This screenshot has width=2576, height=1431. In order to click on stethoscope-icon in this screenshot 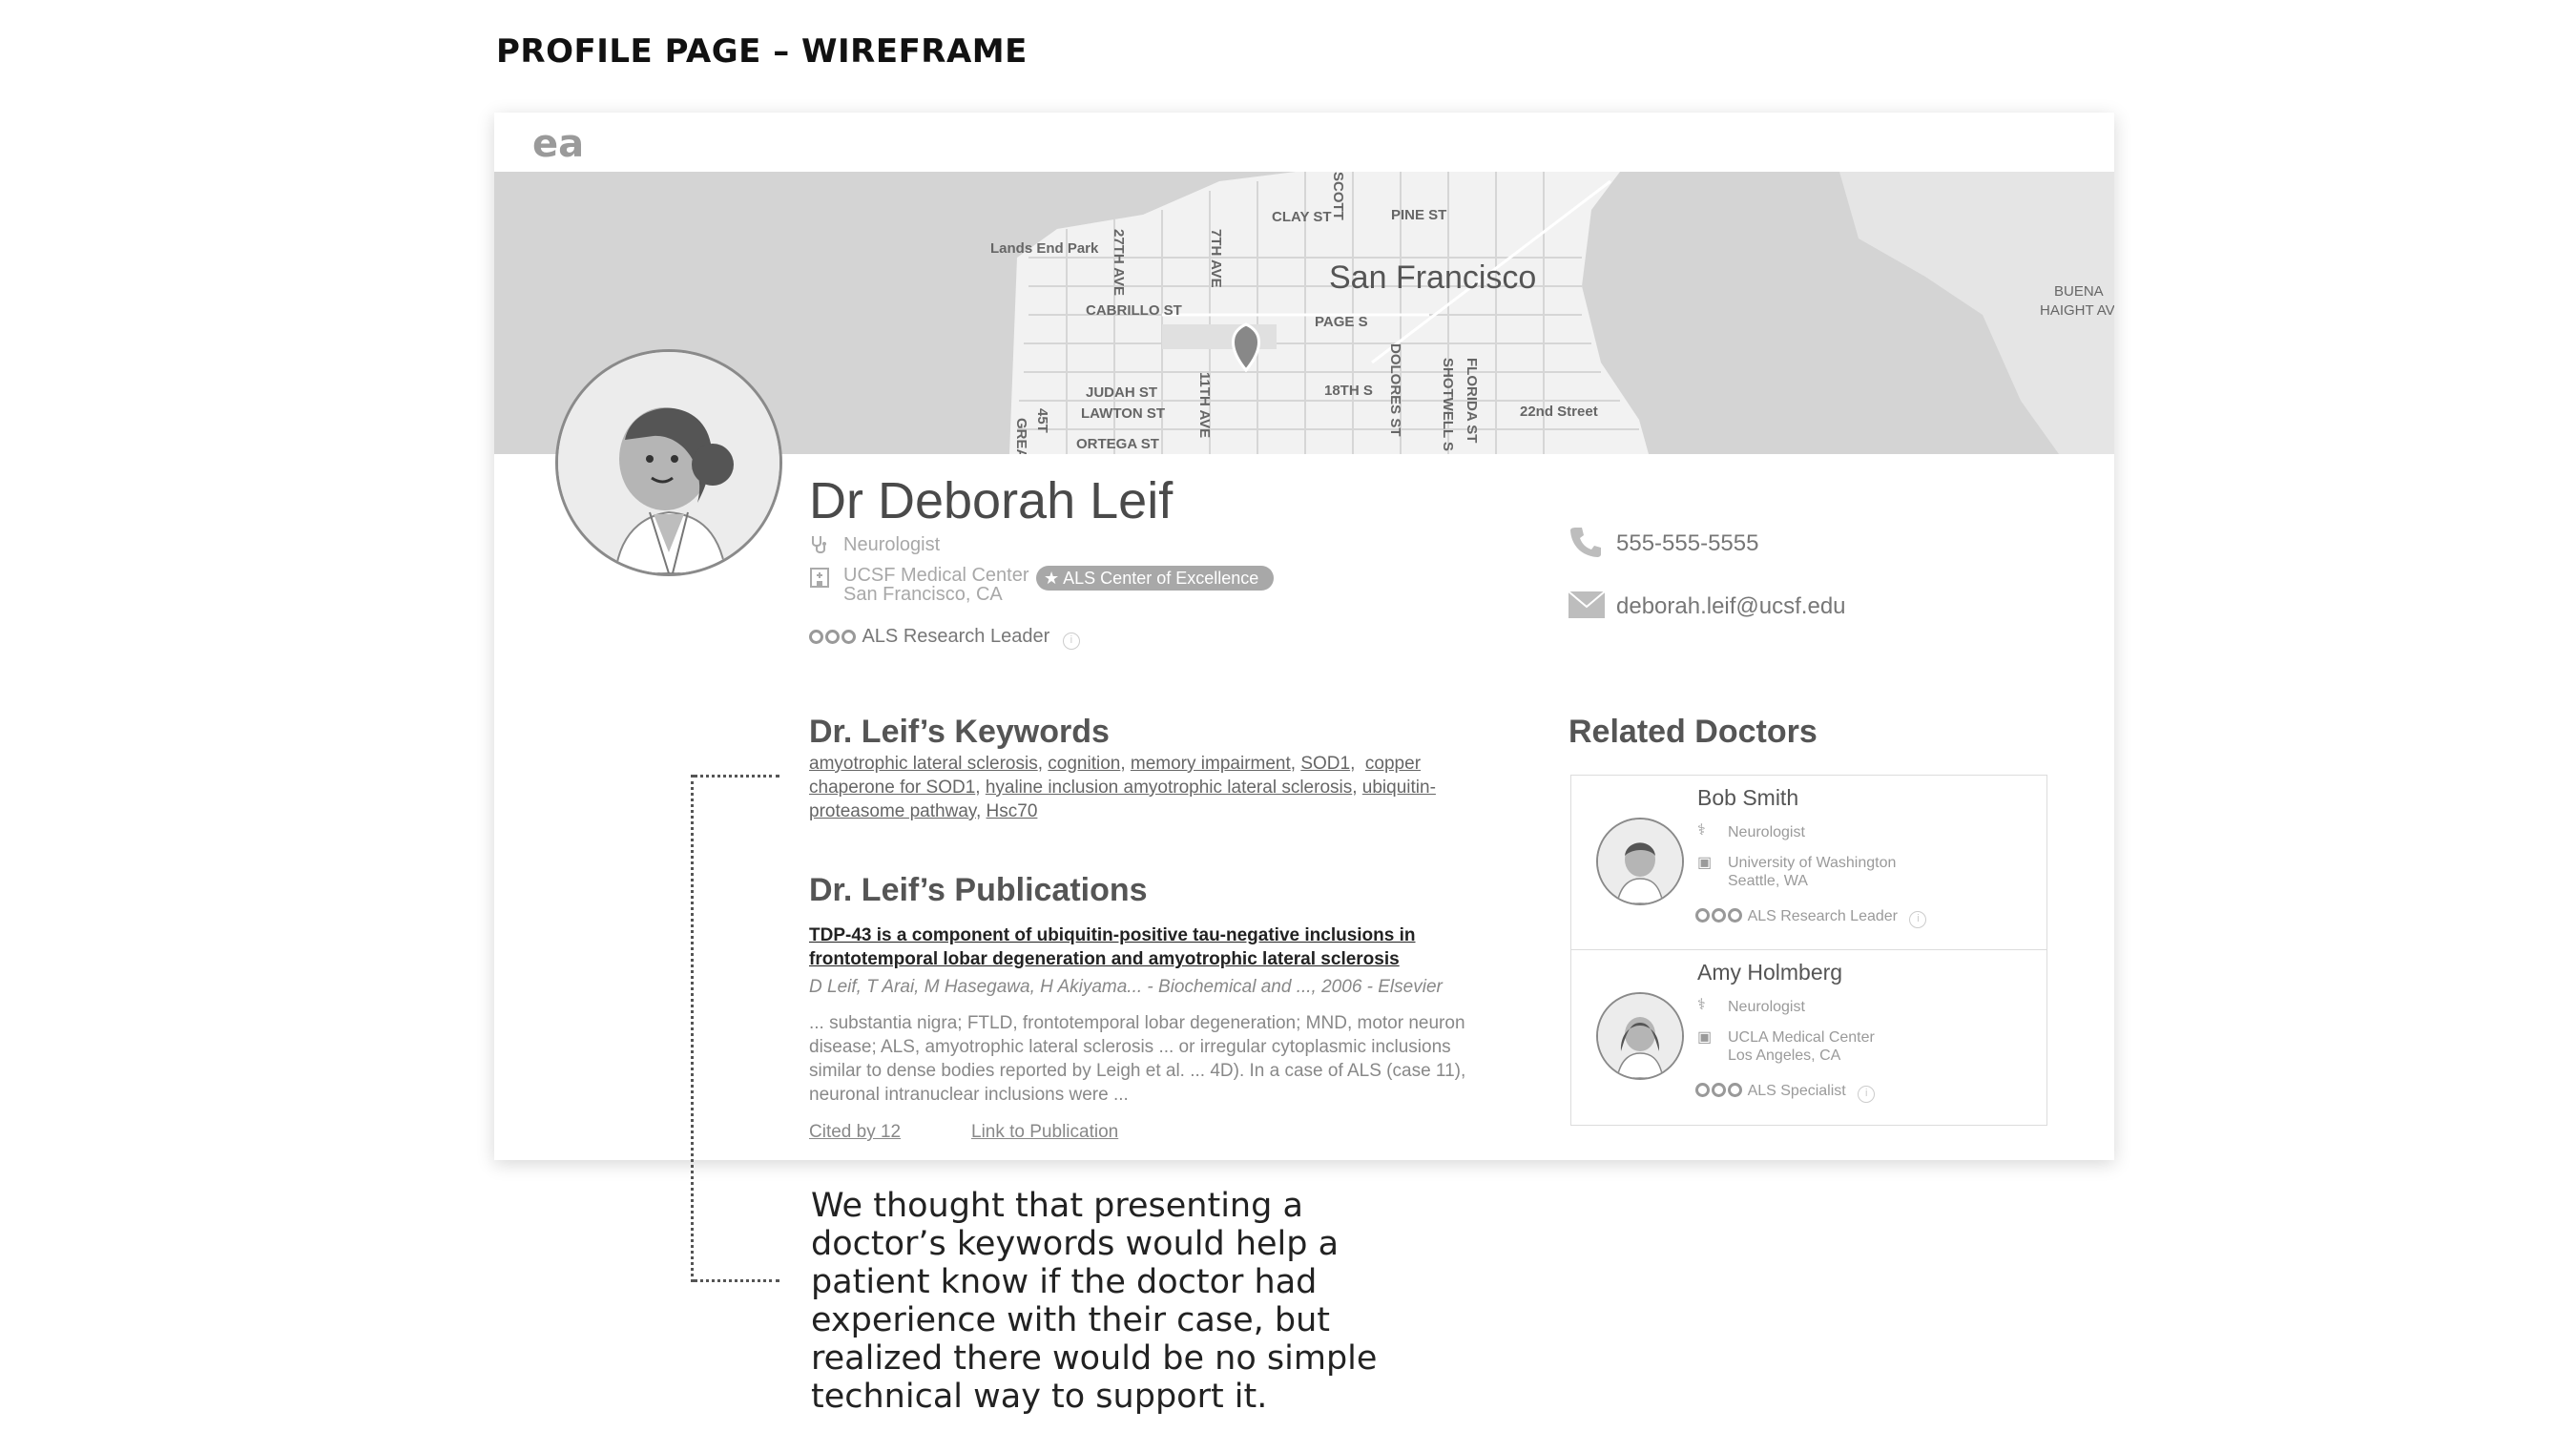, I will do `click(819, 547)`.